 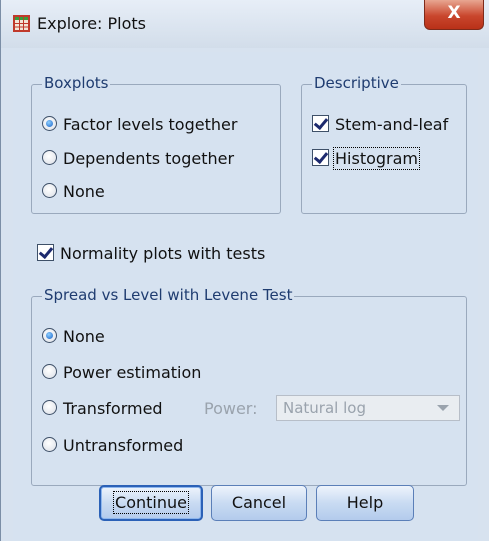 What do you see at coordinates (76, 83) in the screenshot?
I see `boxplots-legend: Boxplots` at bounding box center [76, 83].